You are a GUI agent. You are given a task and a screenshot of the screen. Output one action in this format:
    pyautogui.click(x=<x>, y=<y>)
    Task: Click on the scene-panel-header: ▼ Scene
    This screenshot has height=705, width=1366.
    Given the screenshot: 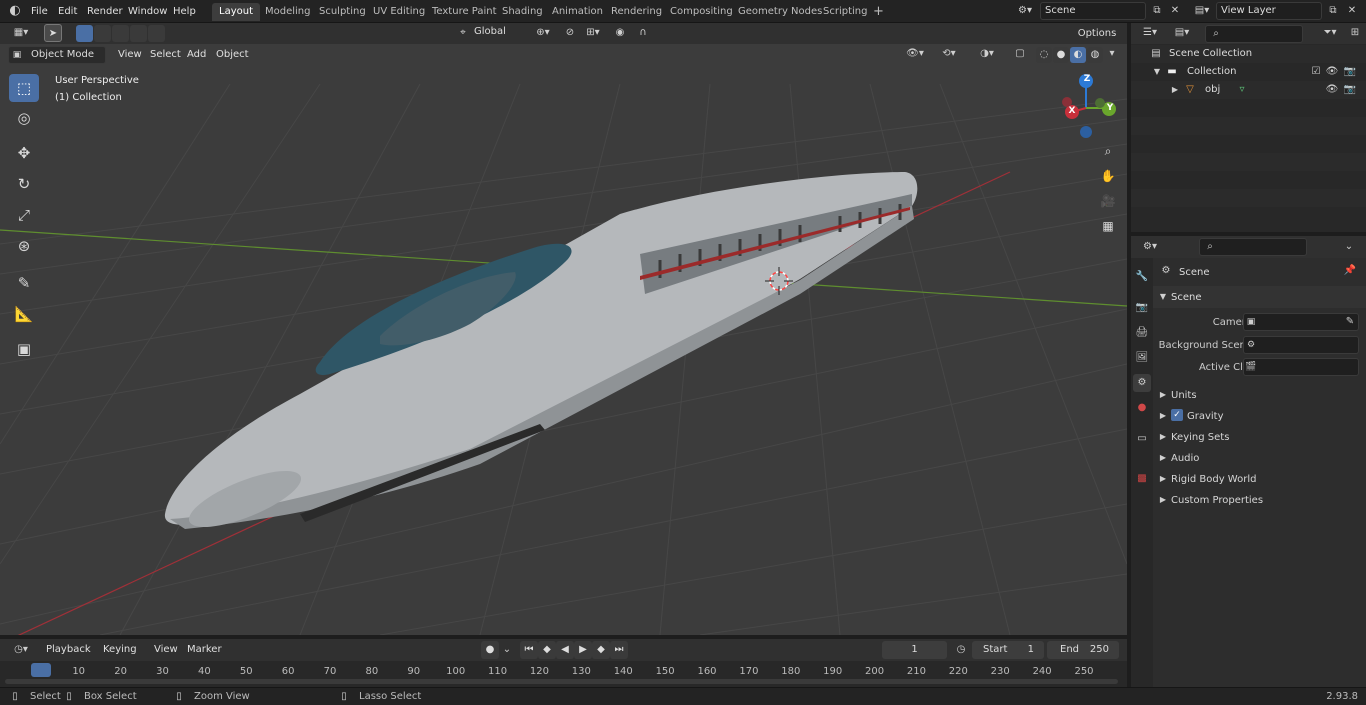 What is the action you would take?
    pyautogui.click(x=1259, y=297)
    